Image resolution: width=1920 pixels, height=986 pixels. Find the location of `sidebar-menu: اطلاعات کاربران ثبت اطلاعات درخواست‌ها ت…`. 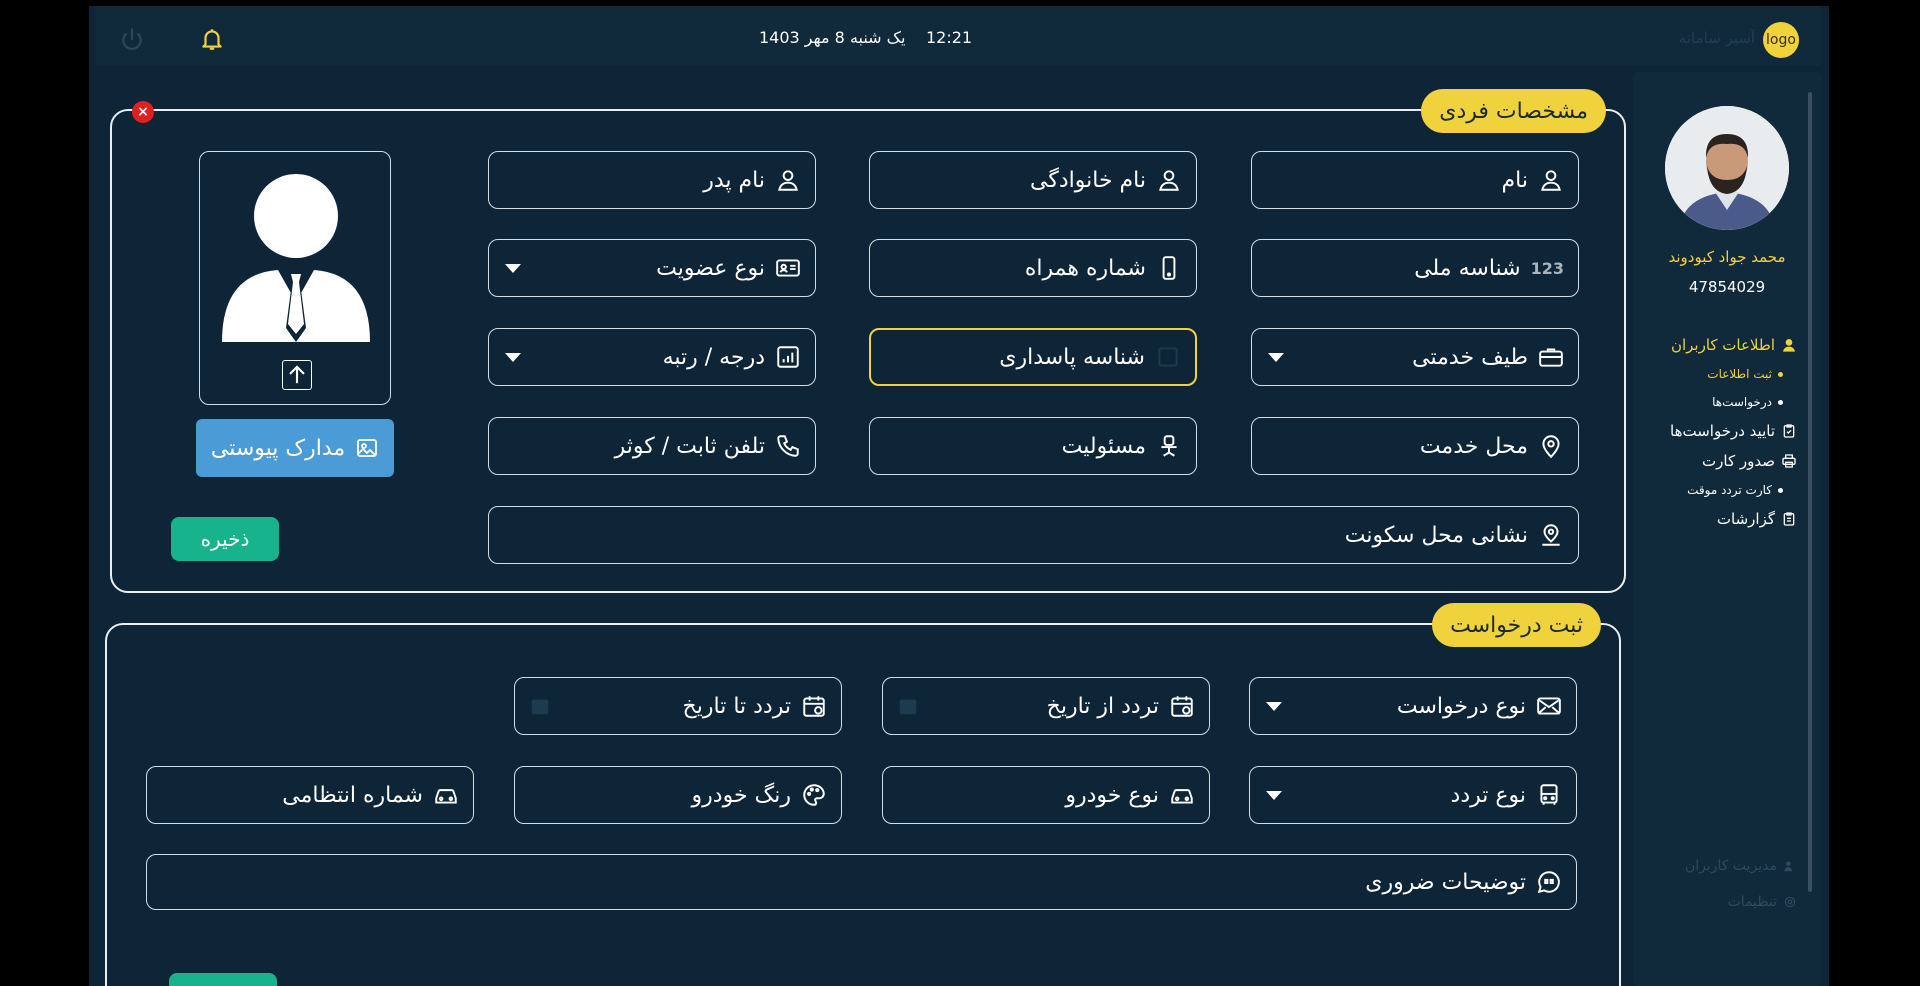

sidebar-menu: اطلاعات کاربران ثبت اطلاعات درخواست‌ها ت… is located at coordinates (1717, 432).